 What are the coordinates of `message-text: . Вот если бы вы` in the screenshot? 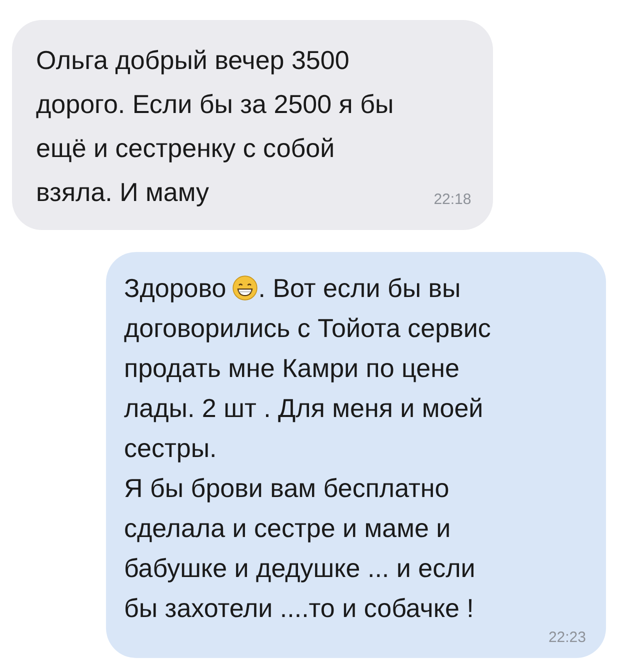 It's located at (359, 288).